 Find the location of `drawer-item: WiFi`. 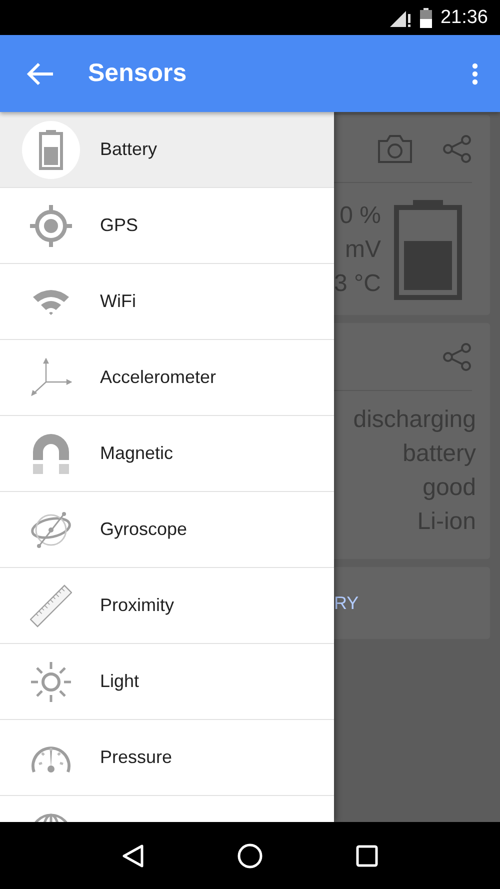

drawer-item: WiFi is located at coordinates (167, 302).